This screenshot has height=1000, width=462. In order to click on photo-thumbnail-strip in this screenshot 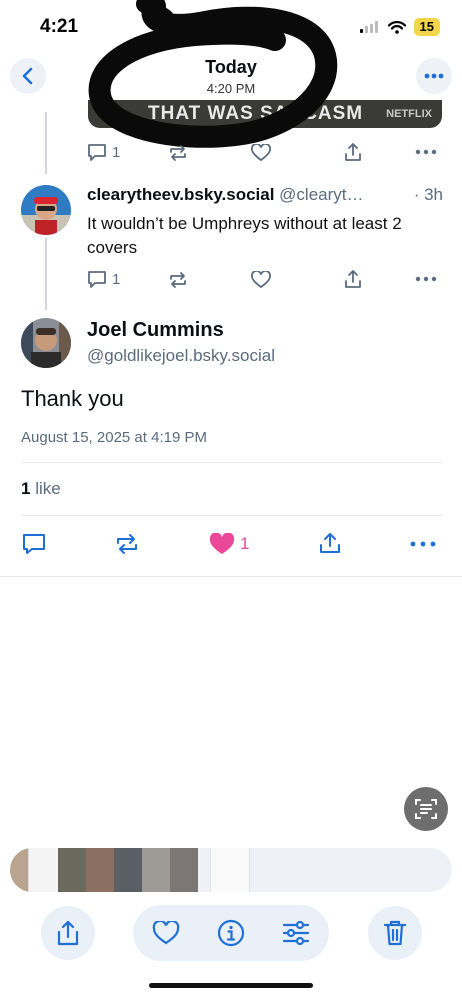, I will do `click(231, 870)`.